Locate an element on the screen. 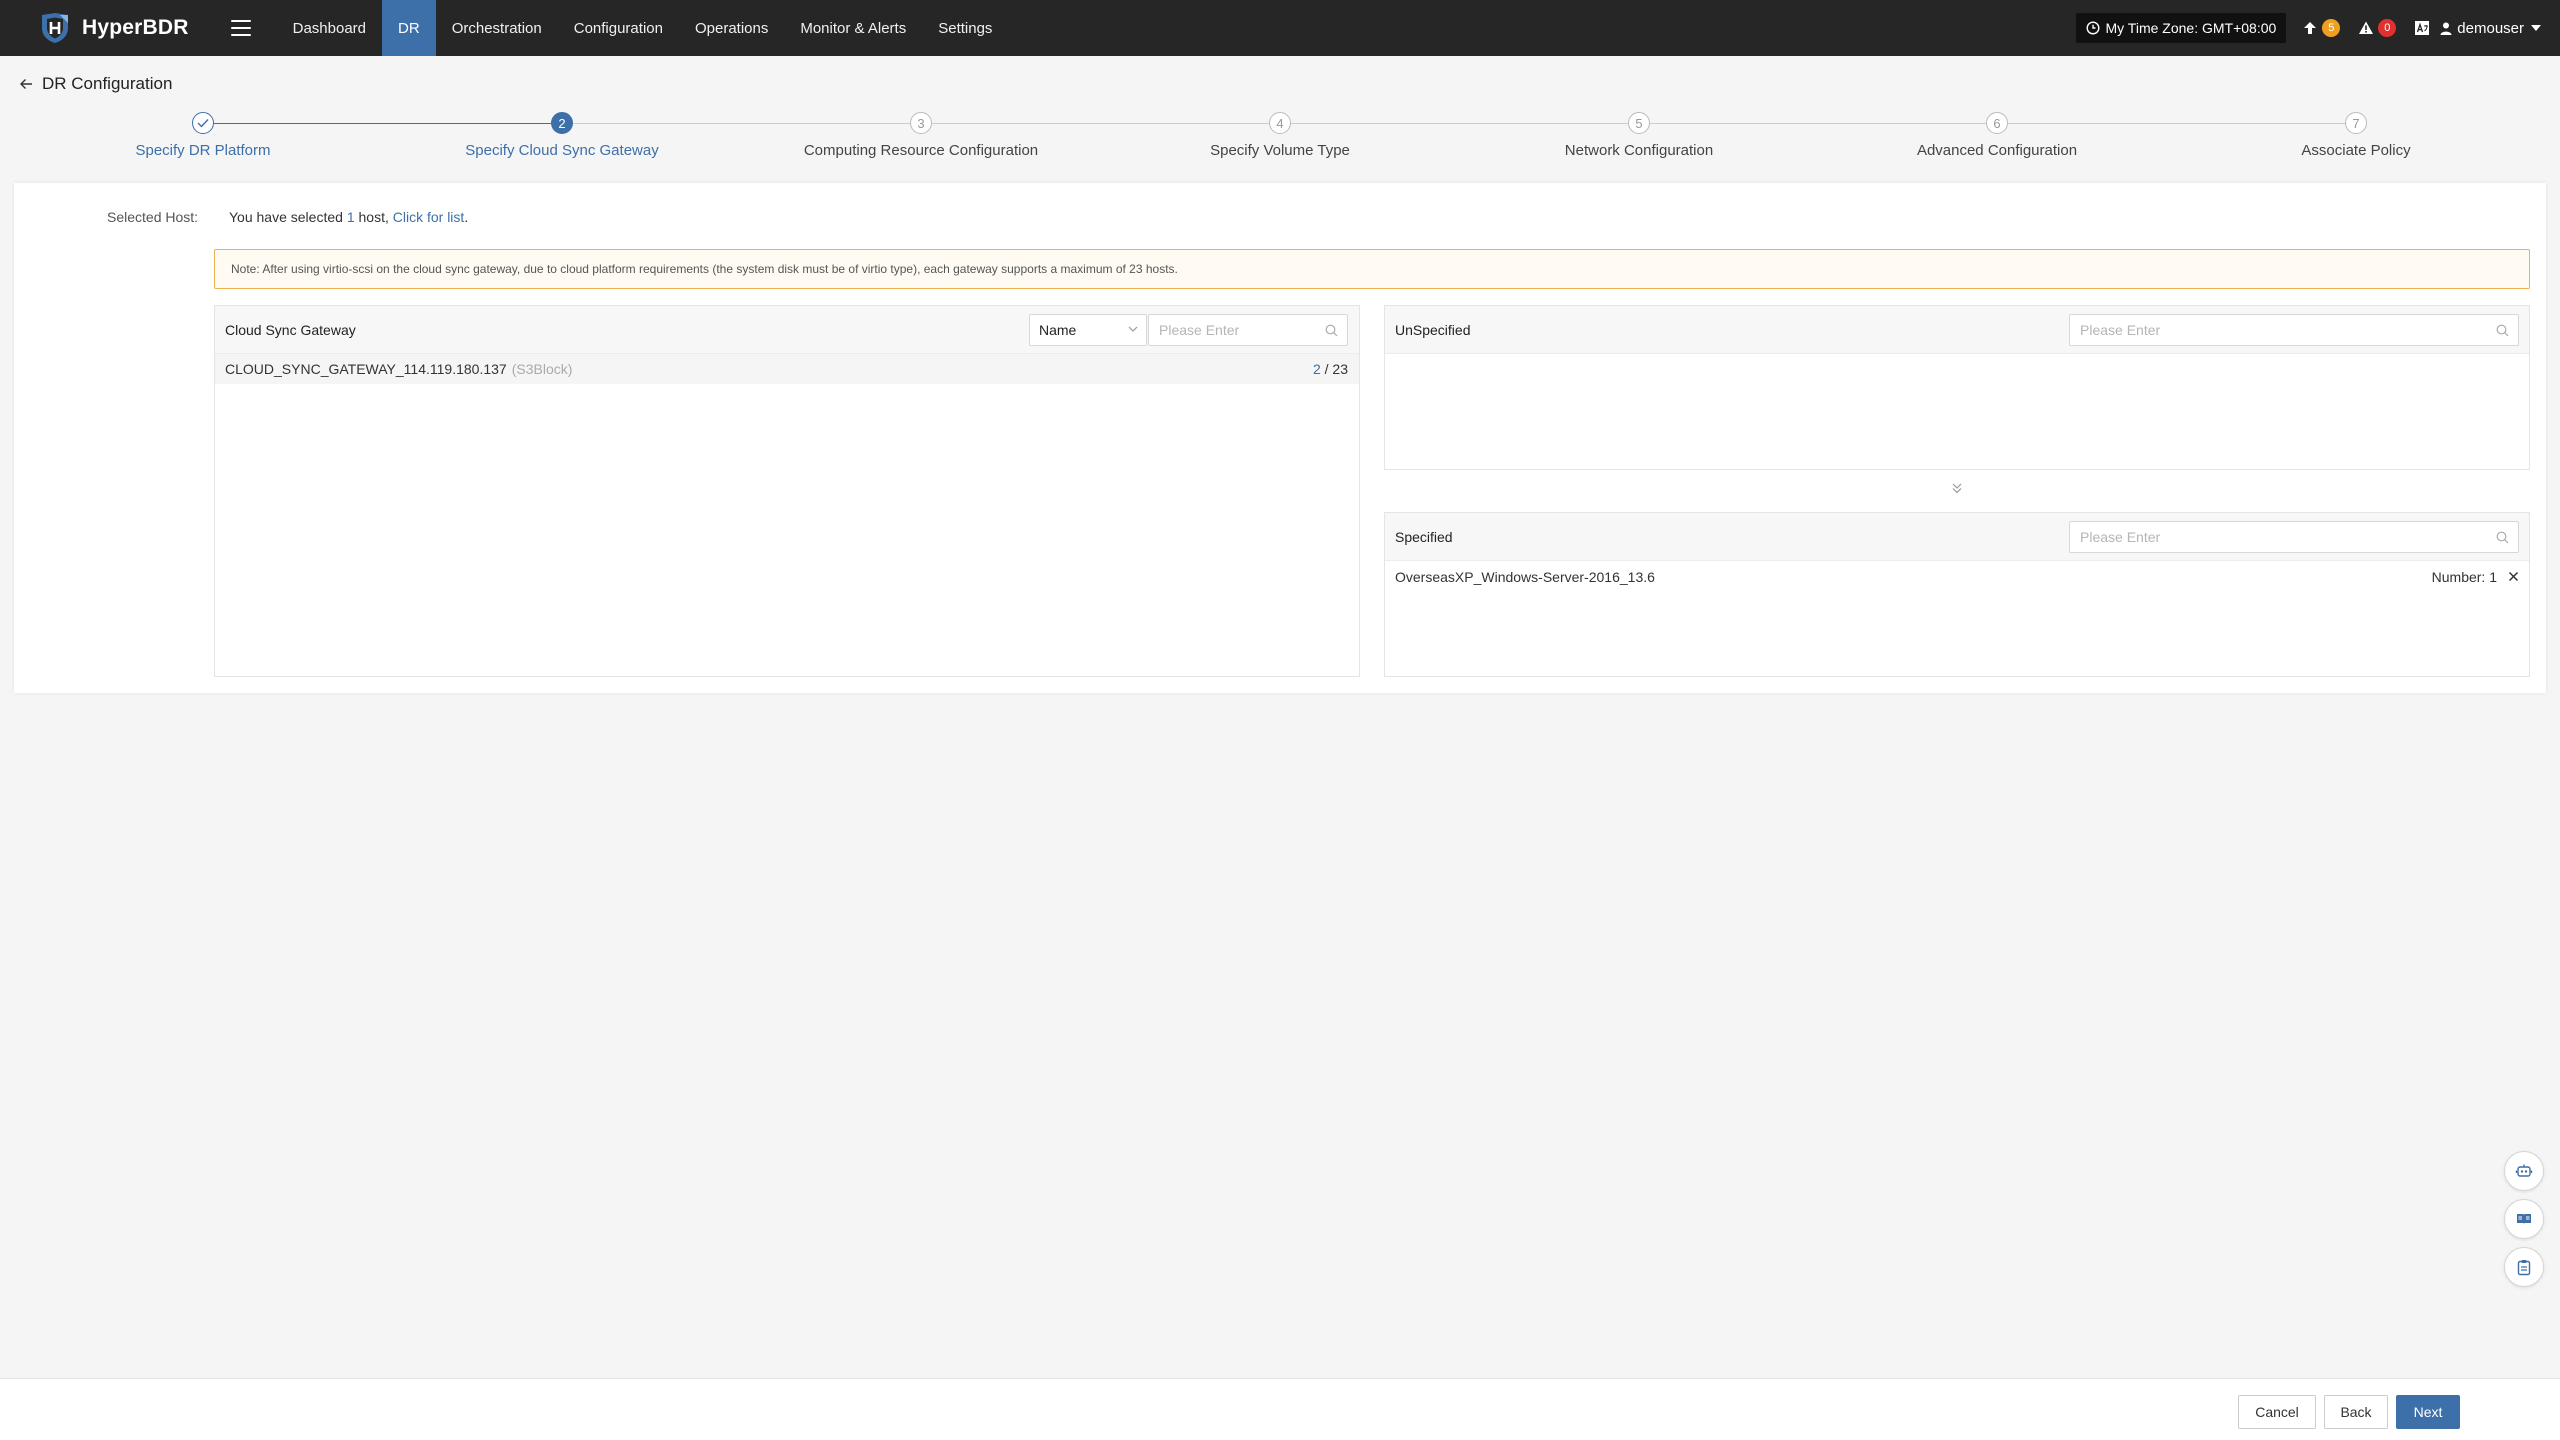 This screenshot has height=1440, width=2560. hyperbdr-logo-icon is located at coordinates (55, 28).